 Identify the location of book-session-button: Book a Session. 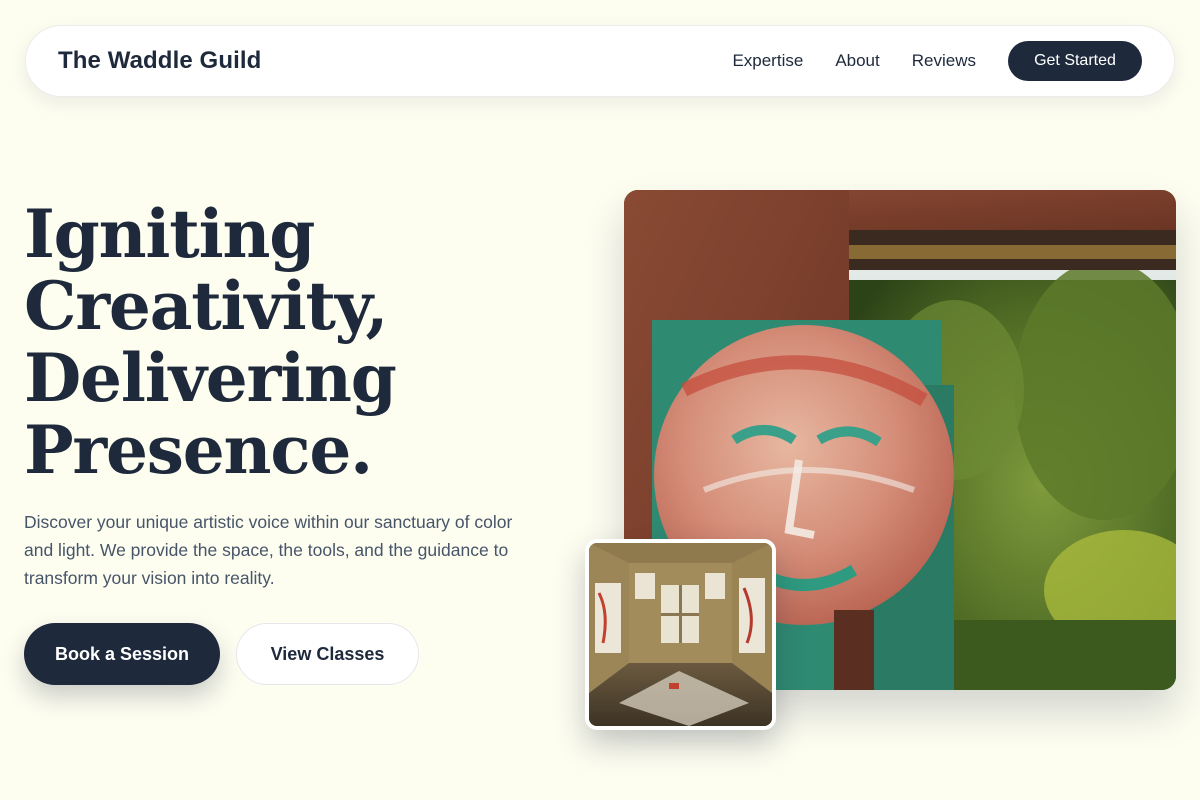
(122, 654).